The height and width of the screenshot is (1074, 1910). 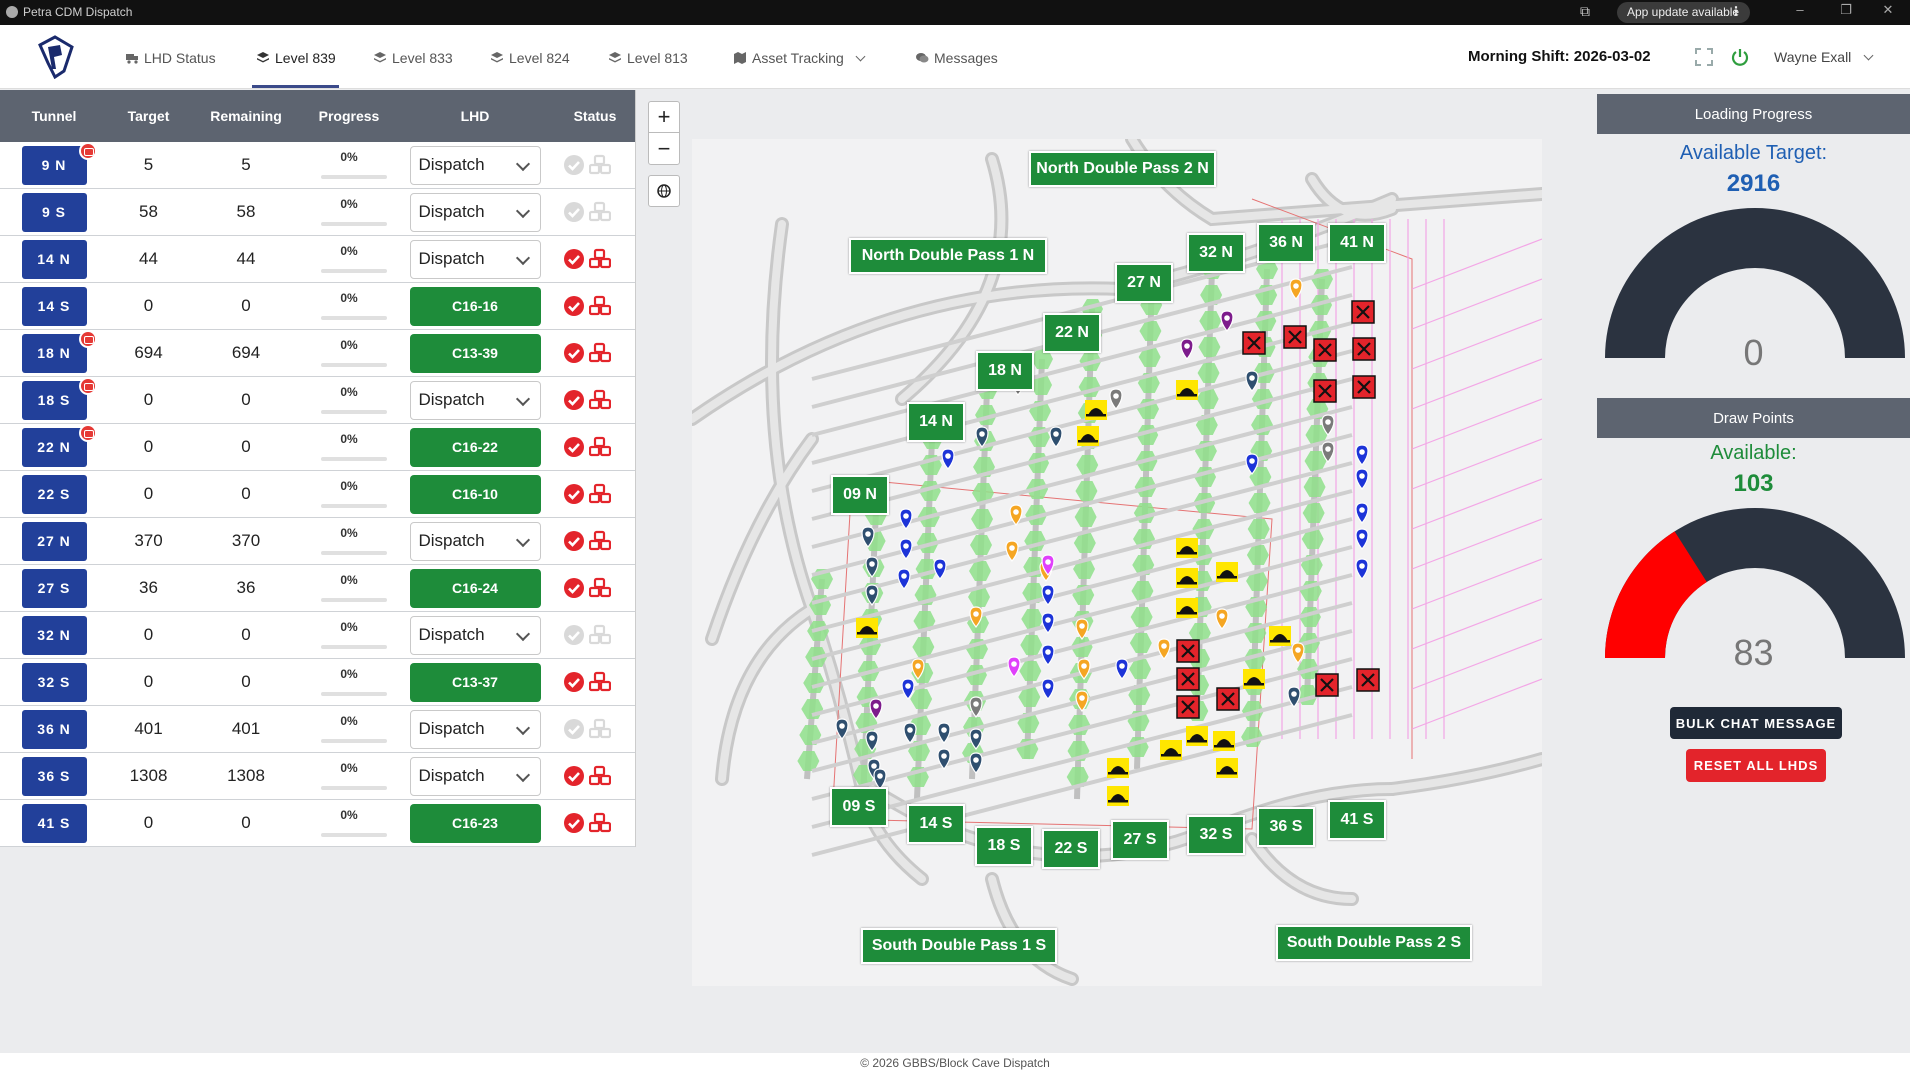 What do you see at coordinates (936, 824) in the screenshot?
I see `map-tunnel-label: 14 S` at bounding box center [936, 824].